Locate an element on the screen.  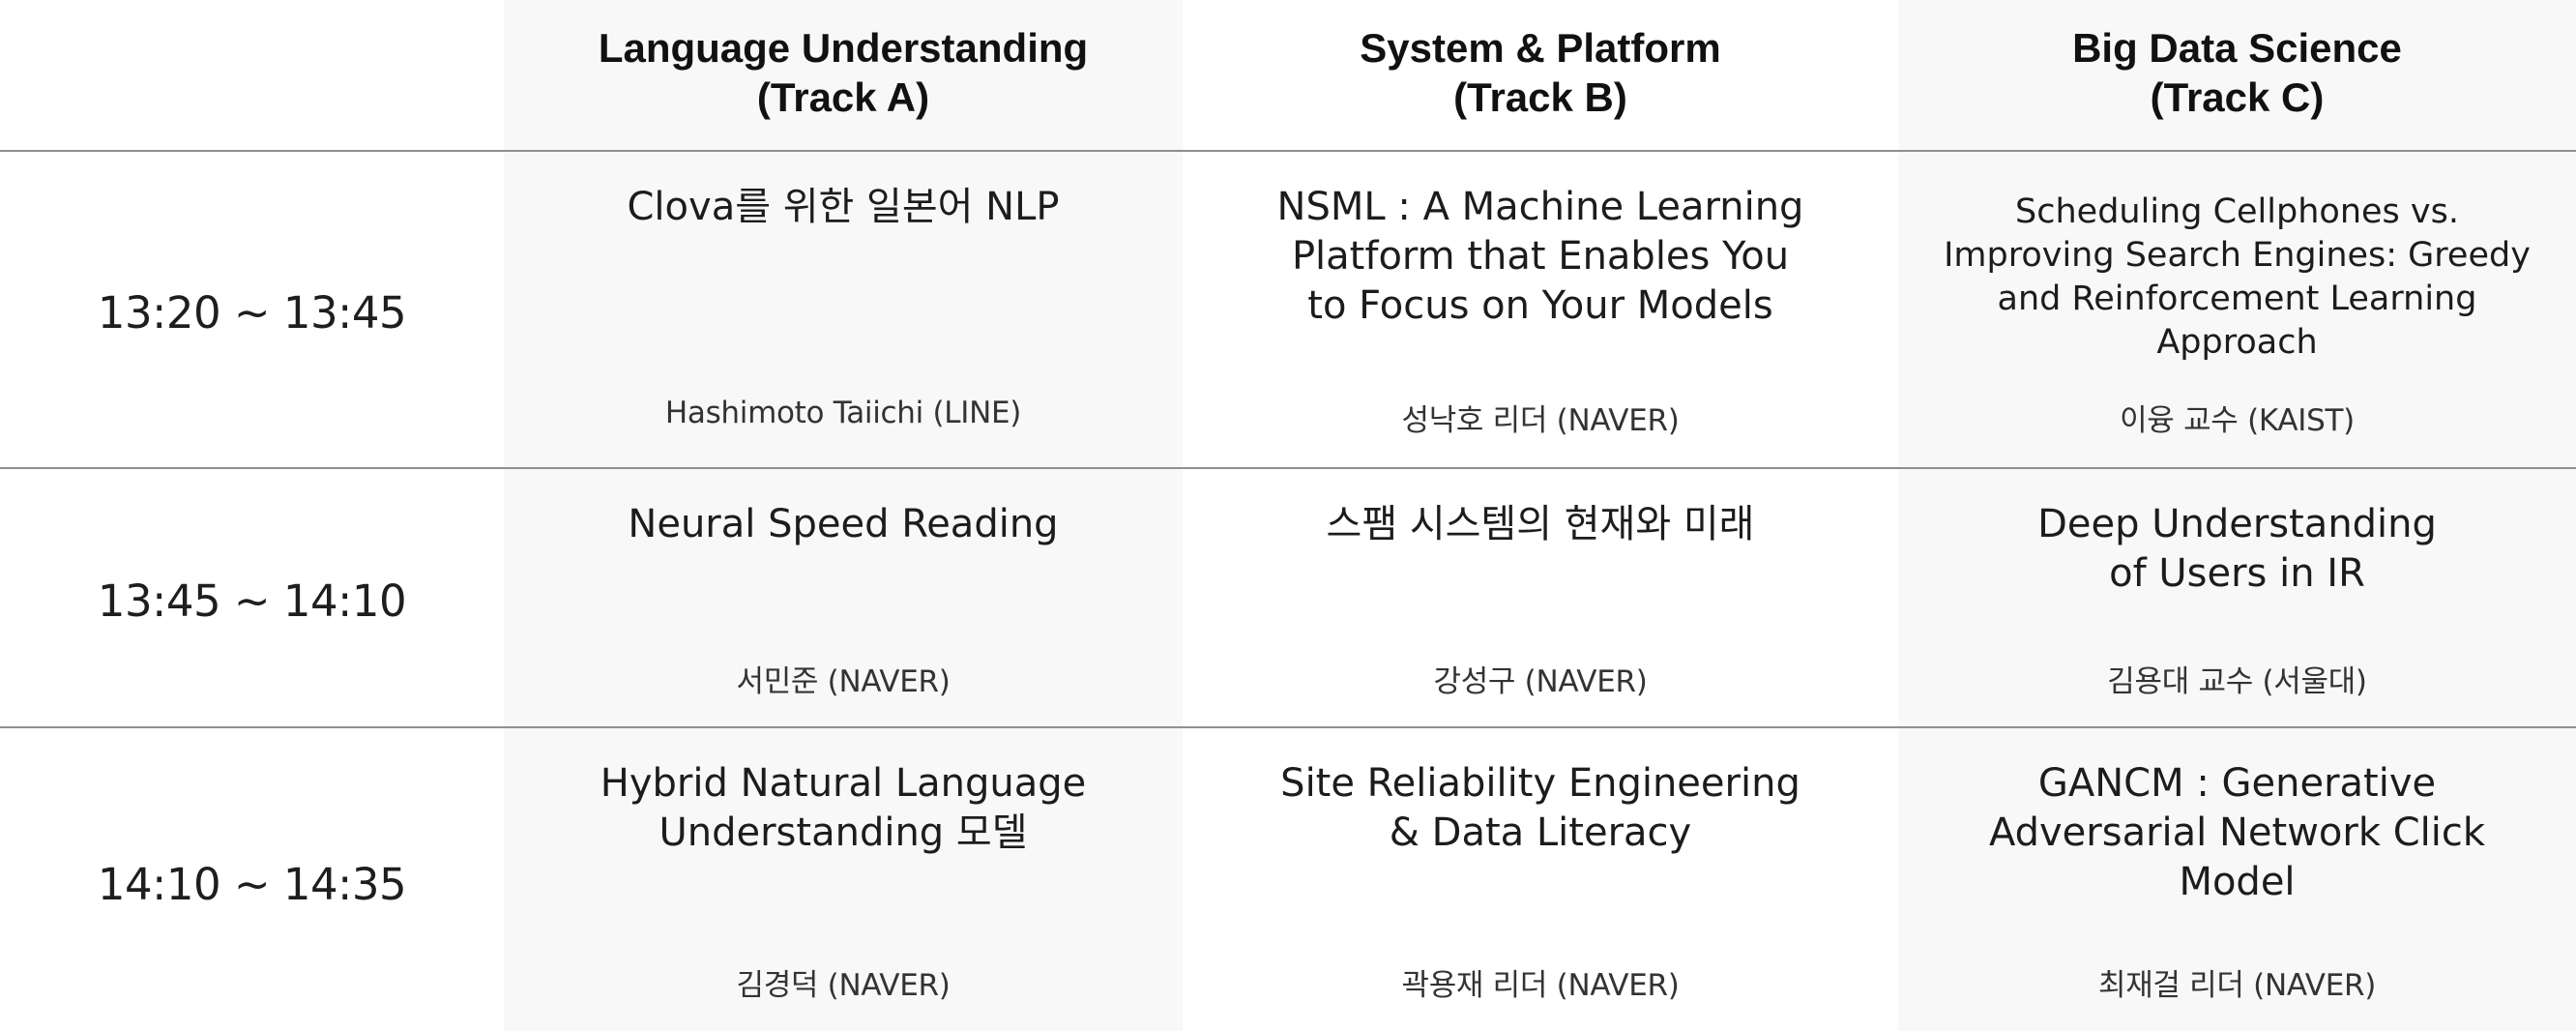
track-c-label: (Track C) is located at coordinates (2237, 97).